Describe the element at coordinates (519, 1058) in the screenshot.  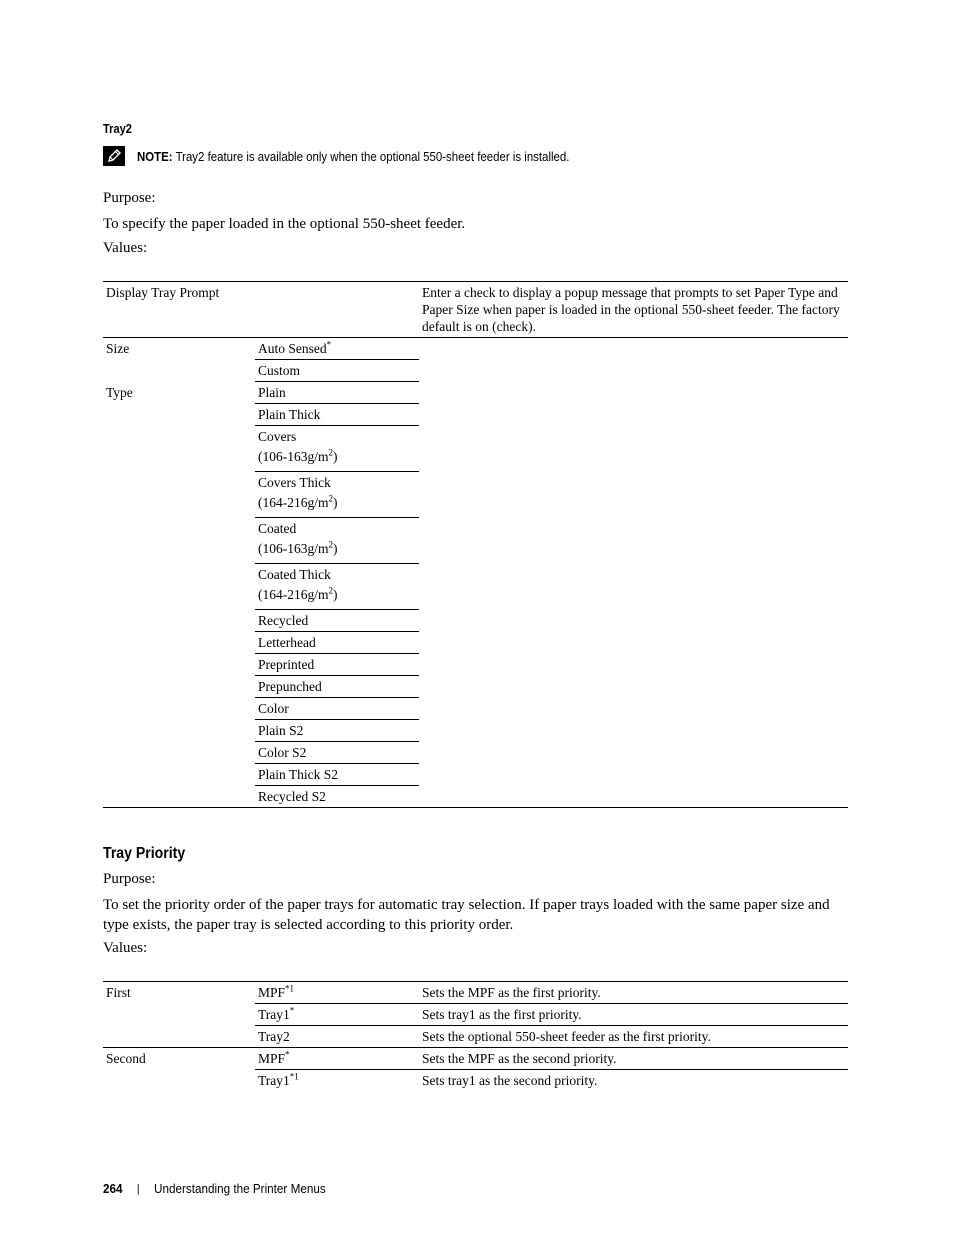
I see `priority-description: Sets the MPF as the second priority.` at that location.